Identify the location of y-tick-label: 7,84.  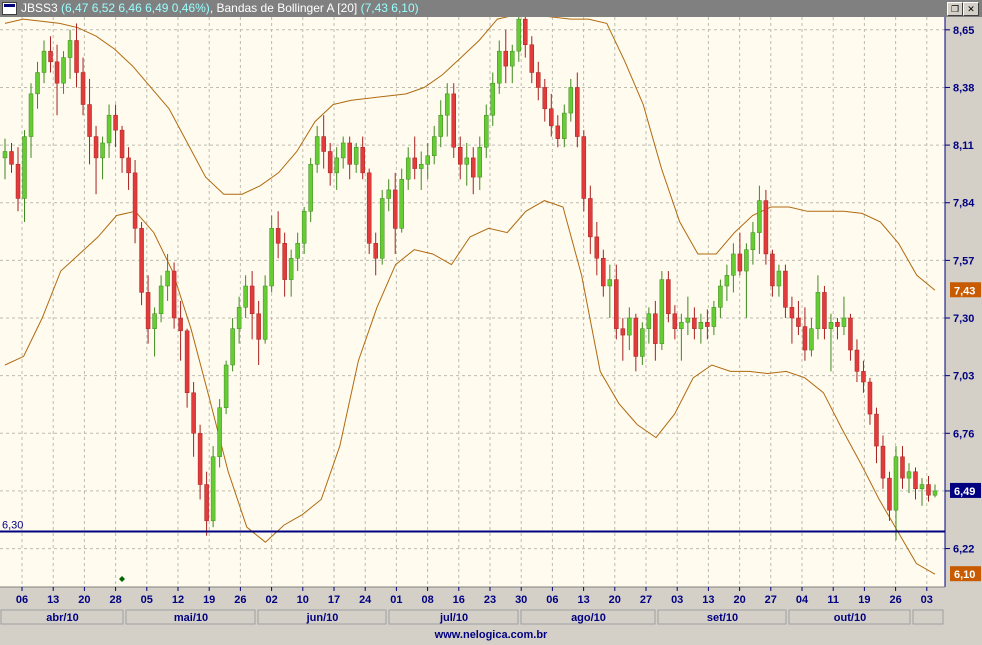
(964, 204).